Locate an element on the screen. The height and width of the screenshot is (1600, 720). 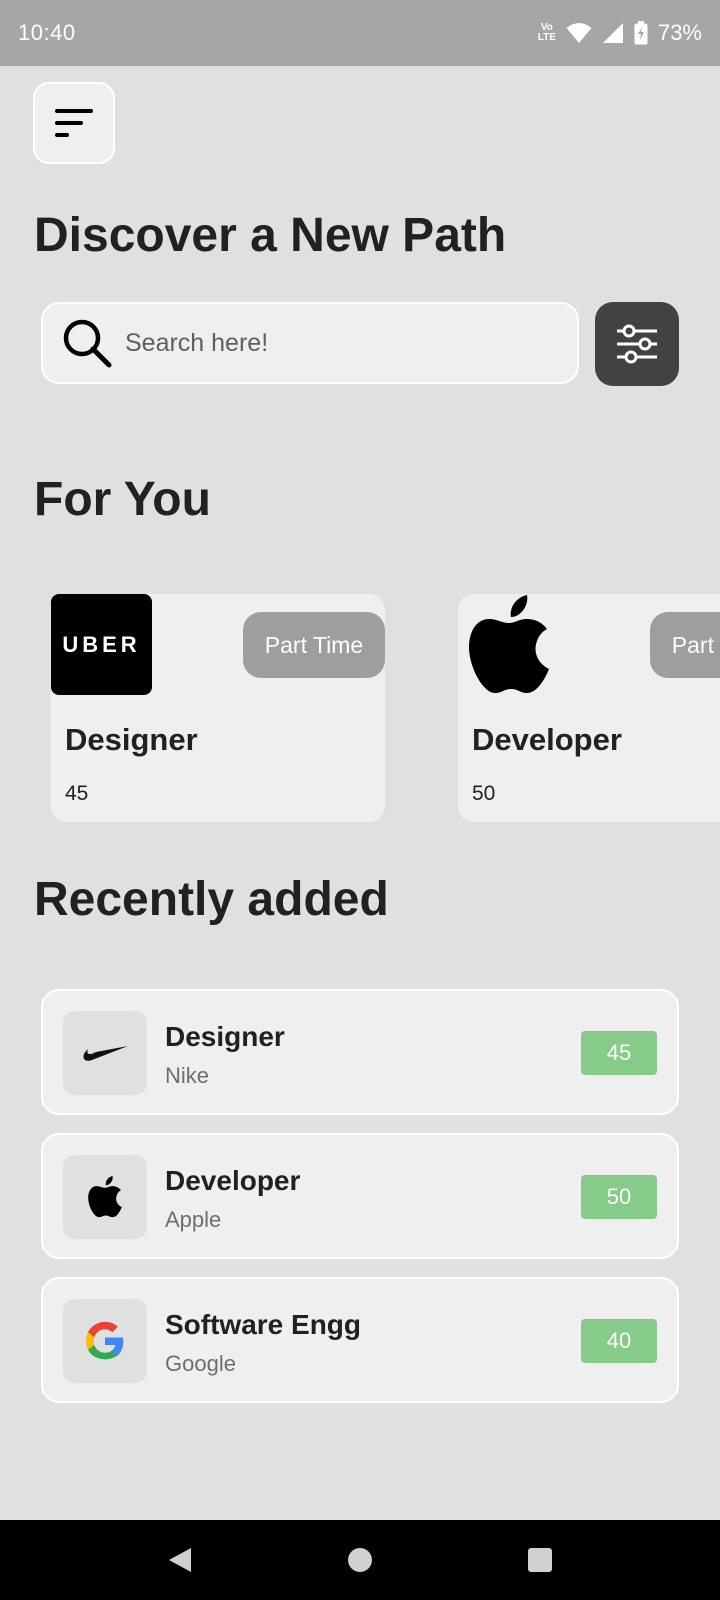
sliders-icon is located at coordinates (637, 344).